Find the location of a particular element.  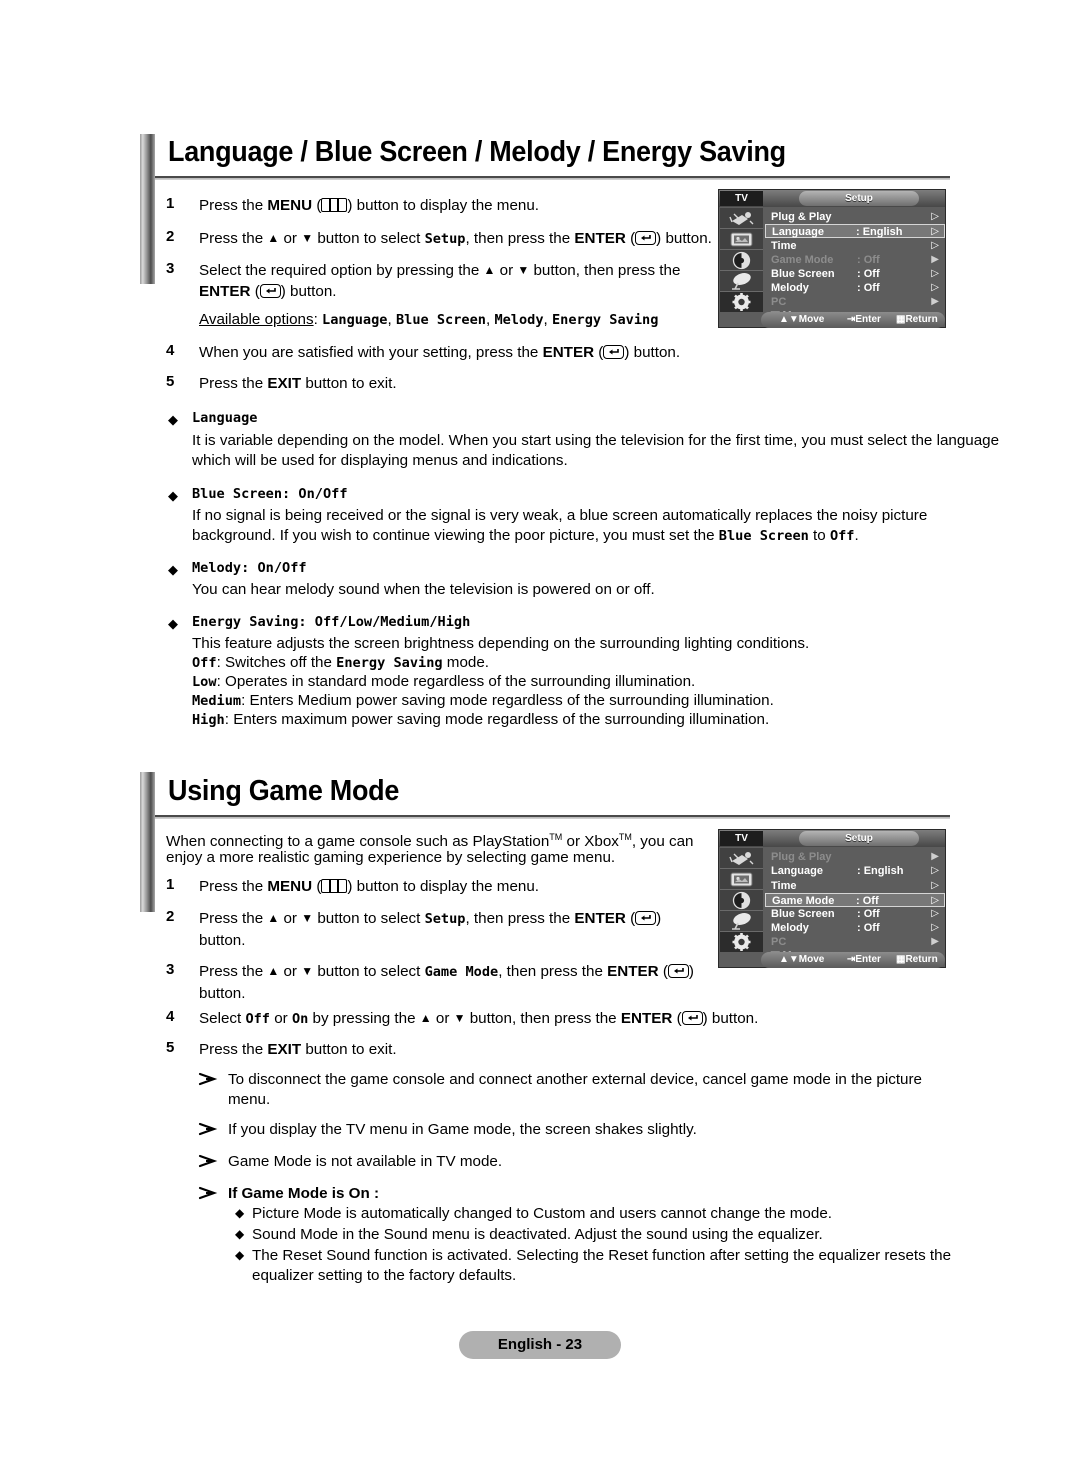

section2-step-2-number: 2 is located at coordinates (170, 916).